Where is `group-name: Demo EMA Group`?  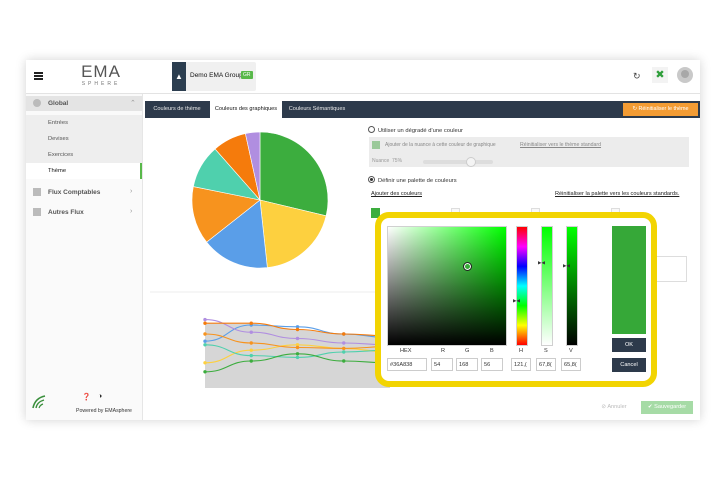
group-name: Demo EMA Group is located at coordinates (216, 75).